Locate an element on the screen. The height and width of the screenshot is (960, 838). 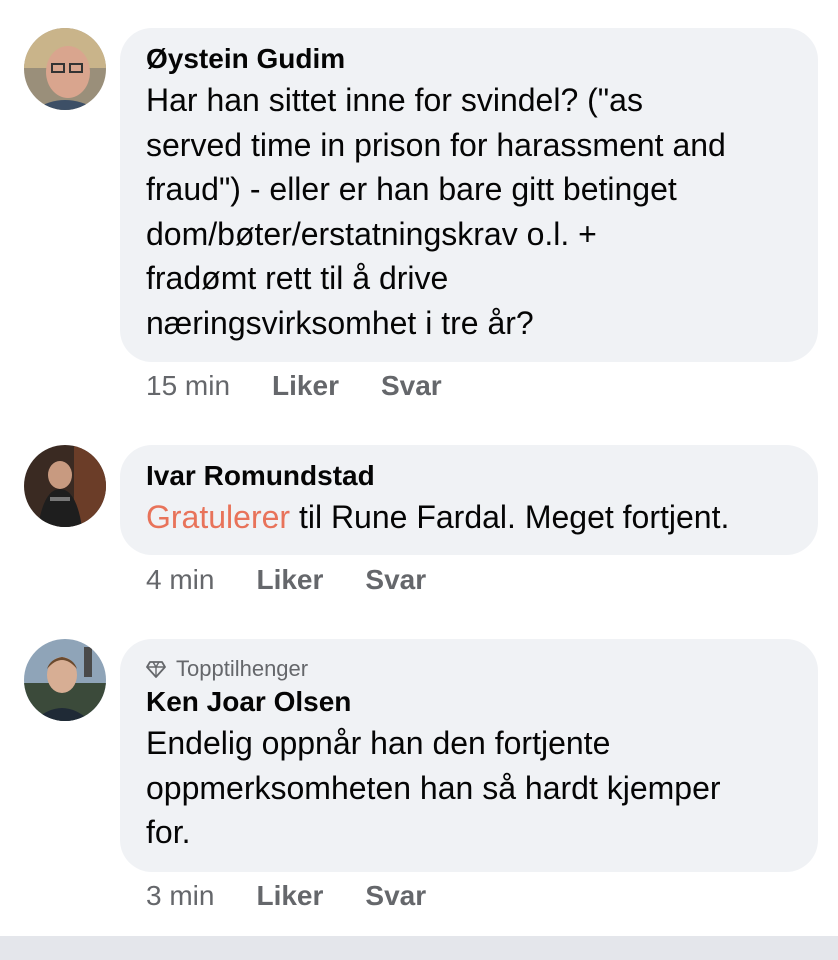
comment-text-line: served time in prison for harassment and is located at coordinates (436, 144).